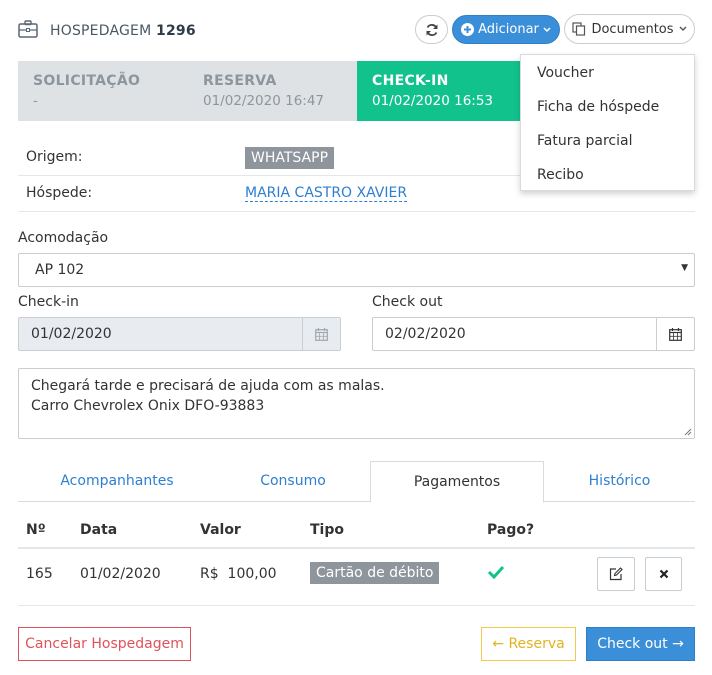 The width and height of the screenshot is (712, 675). Describe the element at coordinates (220, 530) in the screenshot. I see `column-header: Valor` at that location.